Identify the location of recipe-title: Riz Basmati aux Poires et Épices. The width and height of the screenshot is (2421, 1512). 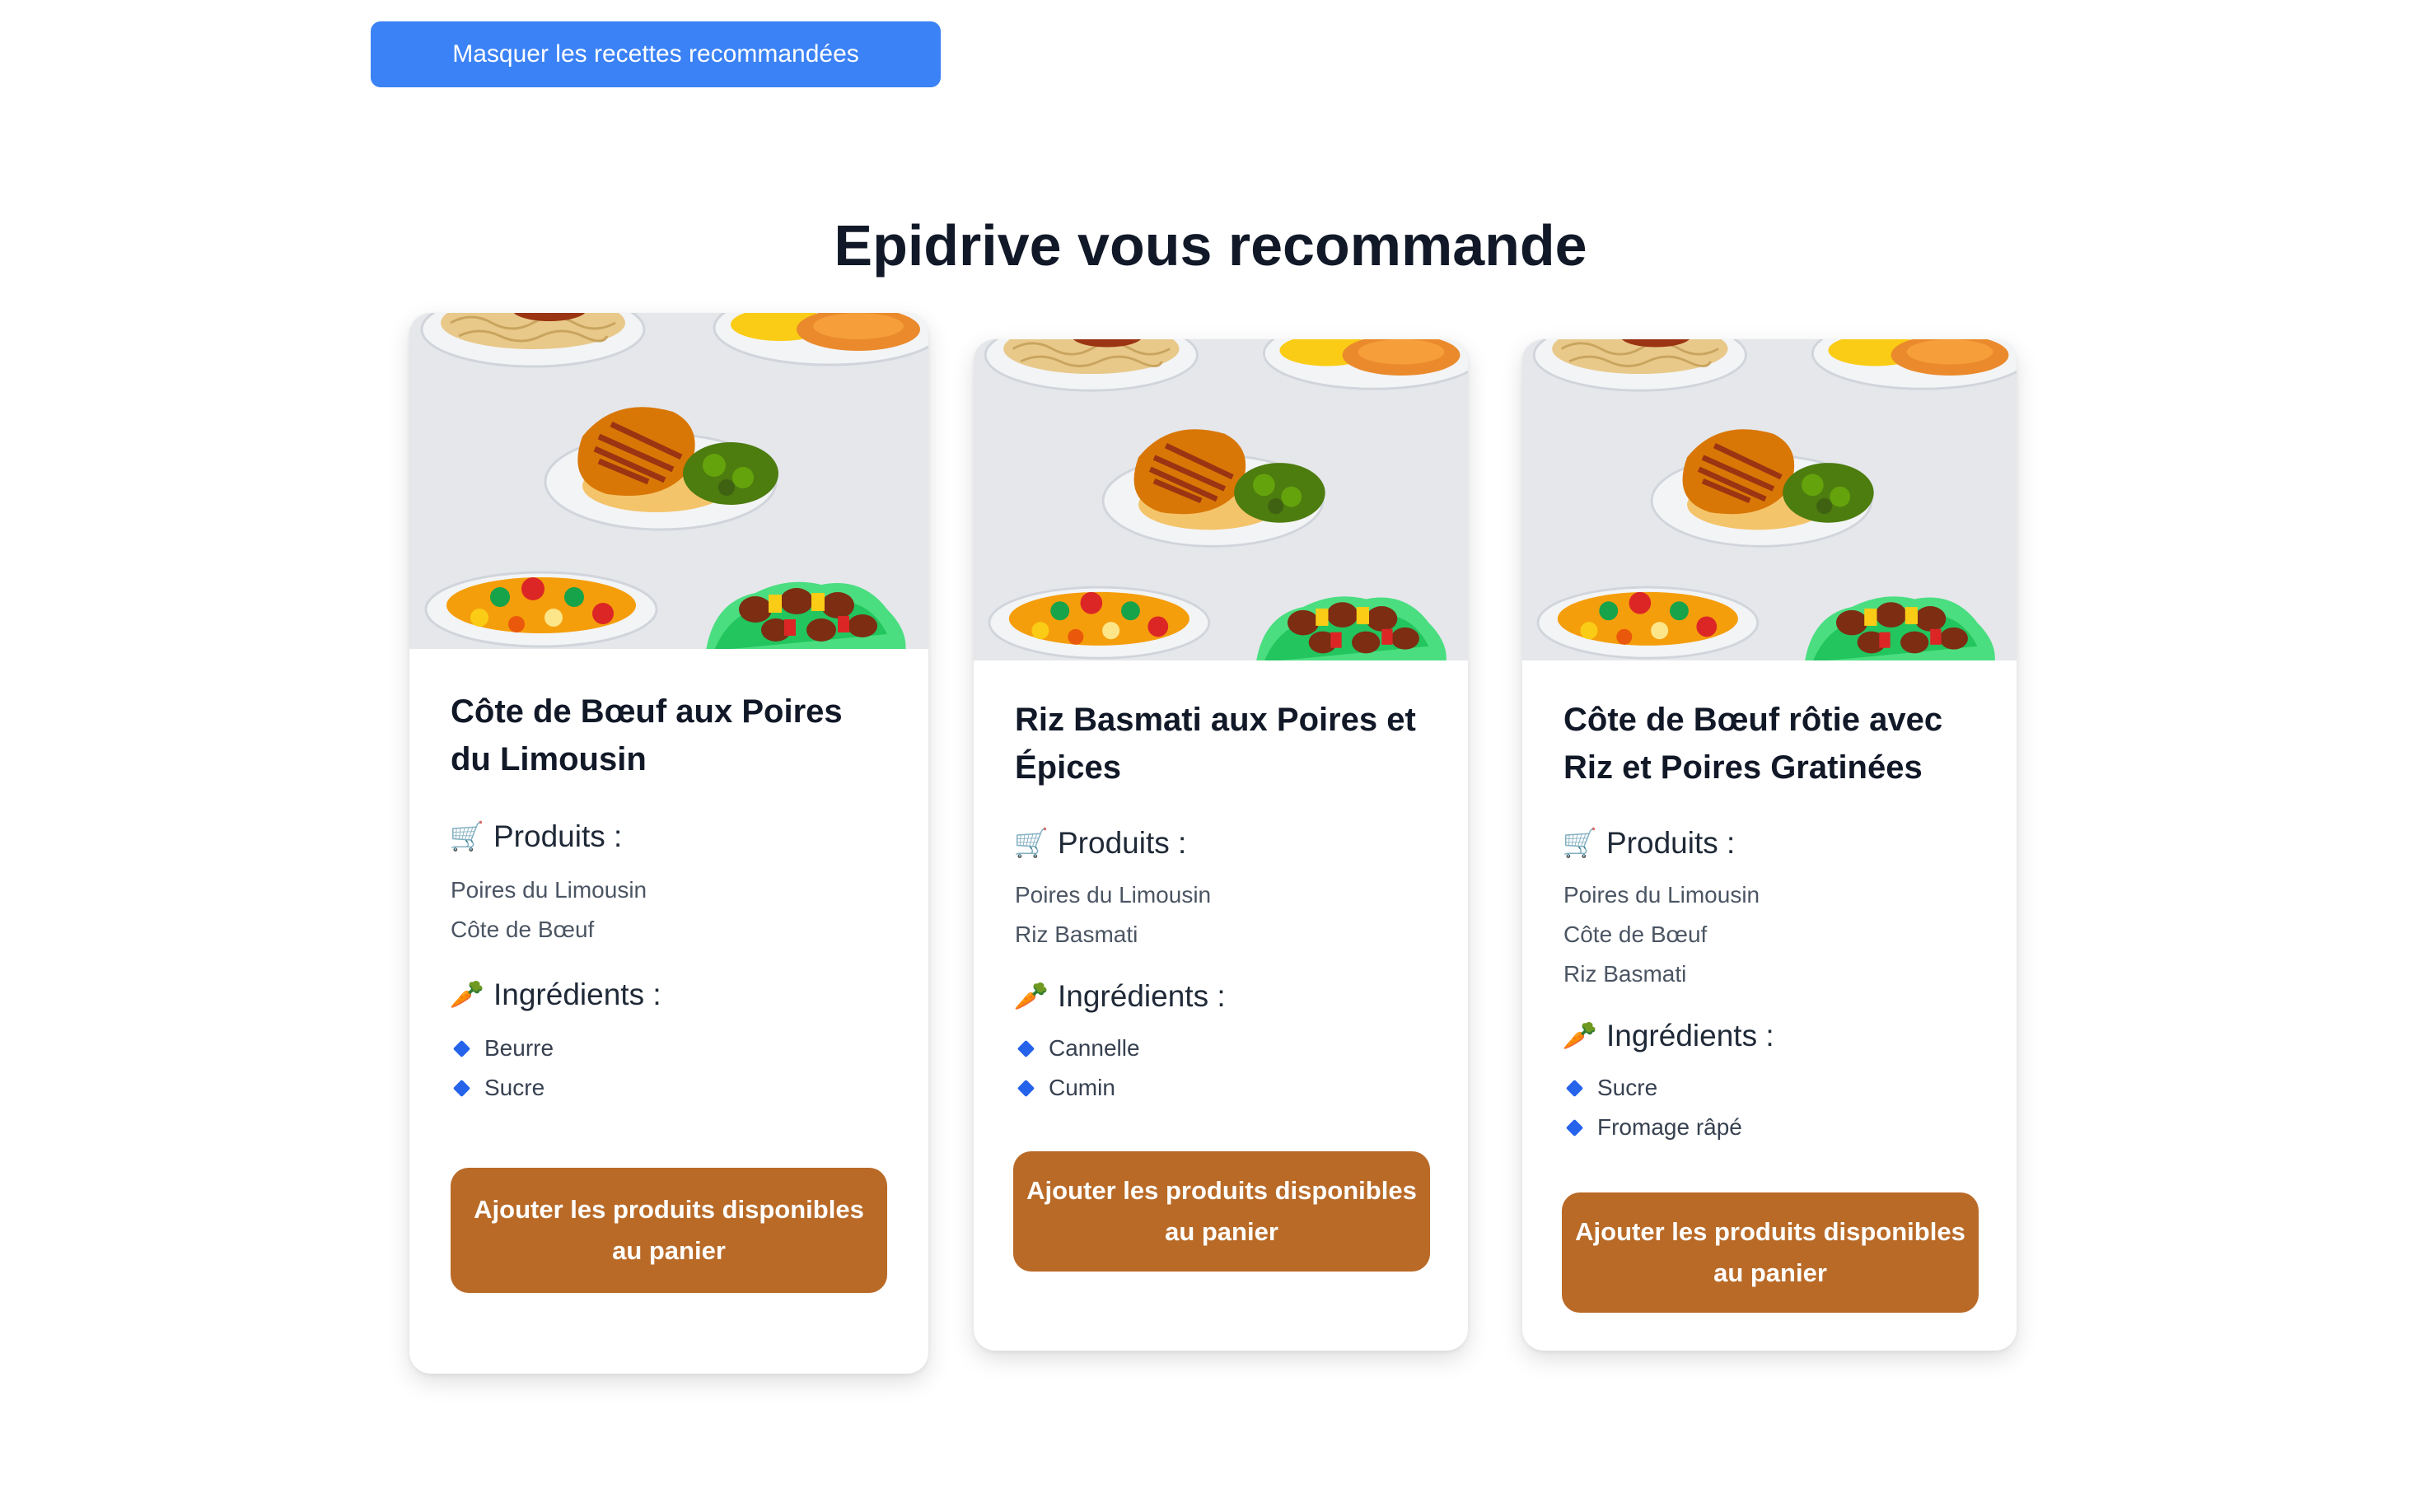
(1215, 744).